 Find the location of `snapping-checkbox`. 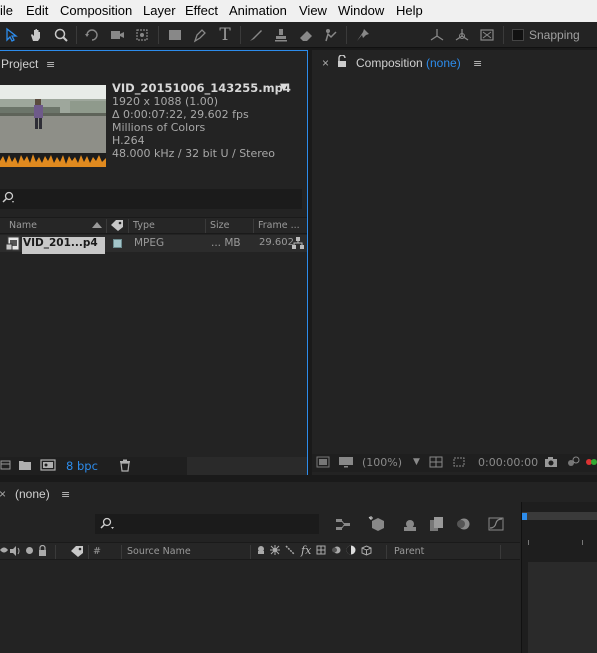

snapping-checkbox is located at coordinates (518, 35).